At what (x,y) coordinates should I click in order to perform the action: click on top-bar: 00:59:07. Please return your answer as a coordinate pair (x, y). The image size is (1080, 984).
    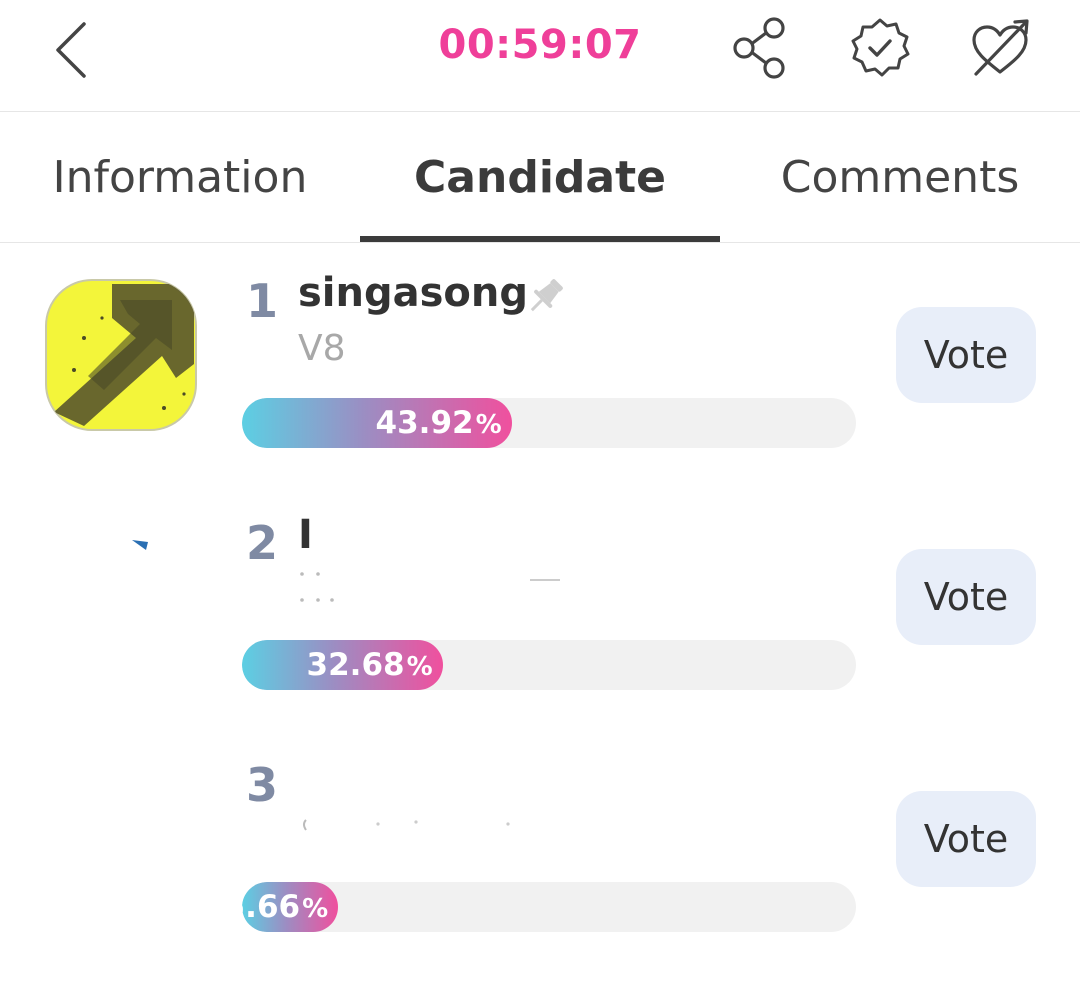
    Looking at the image, I should click on (540, 56).